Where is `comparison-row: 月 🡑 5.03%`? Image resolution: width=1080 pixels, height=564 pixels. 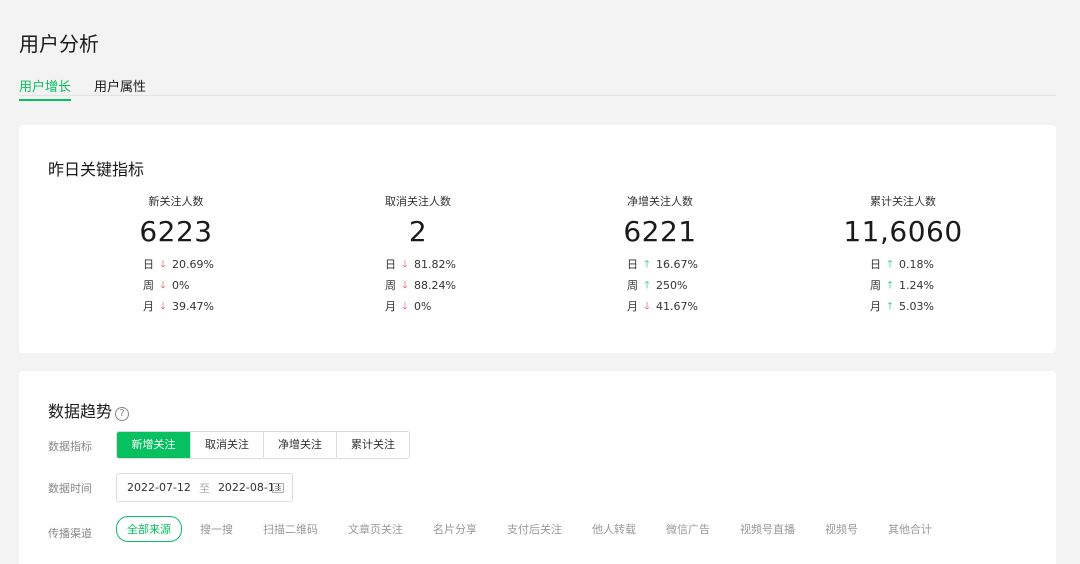
comparison-row: 月 🡑 5.03% is located at coordinates (903, 306).